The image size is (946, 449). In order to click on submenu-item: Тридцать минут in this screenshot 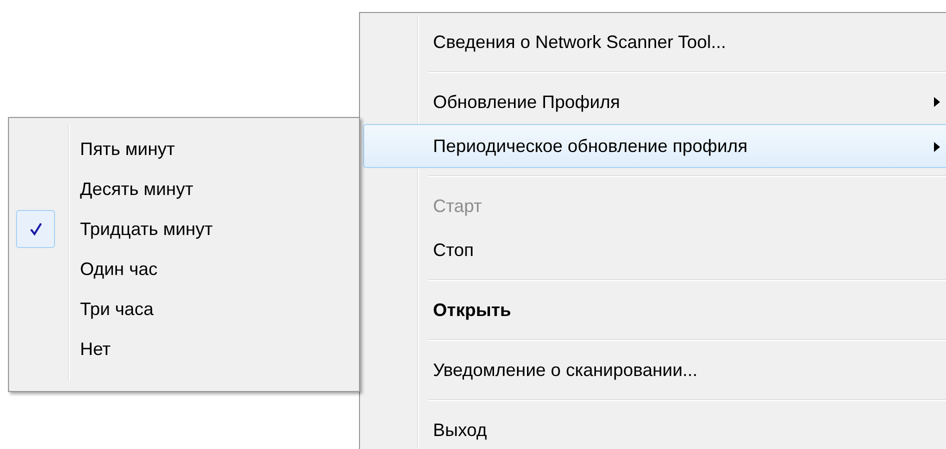, I will do `click(184, 229)`.